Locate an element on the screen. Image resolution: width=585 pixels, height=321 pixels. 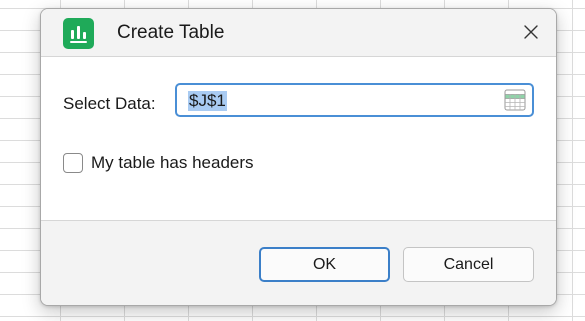
data-range-value: $J$1 is located at coordinates (207, 101).